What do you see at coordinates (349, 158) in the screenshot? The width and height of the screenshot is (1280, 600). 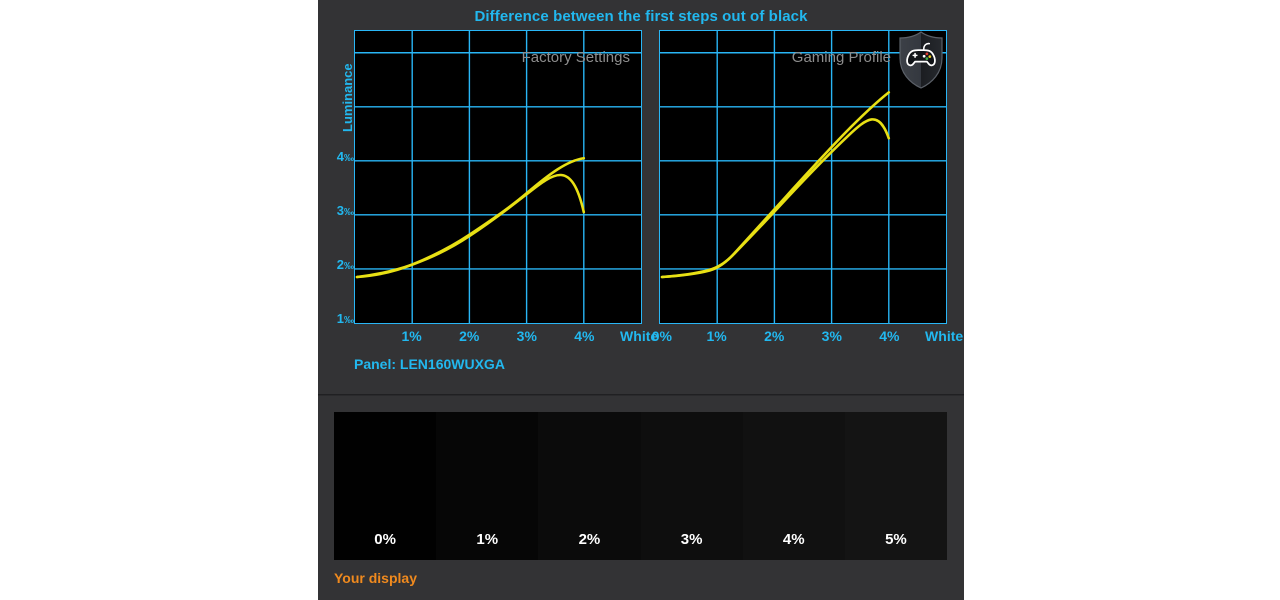 I see `y-tick-4-unit: ‰` at bounding box center [349, 158].